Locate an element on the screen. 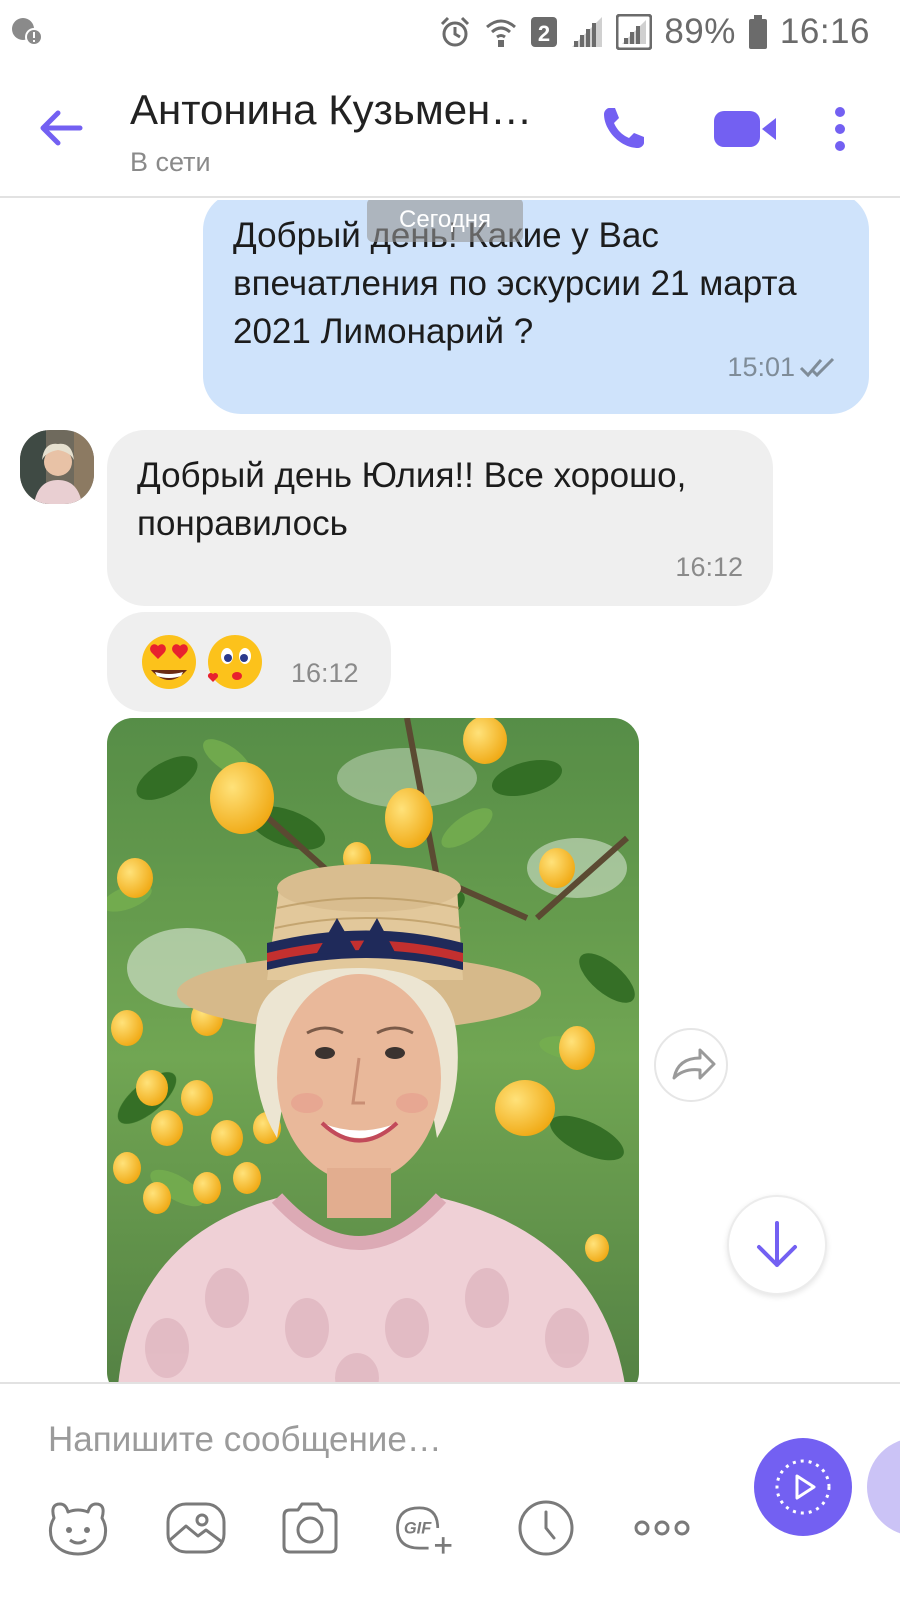 The width and height of the screenshot is (900, 1600). incoming-emoji-message: 16:12 is located at coordinates (249, 662).